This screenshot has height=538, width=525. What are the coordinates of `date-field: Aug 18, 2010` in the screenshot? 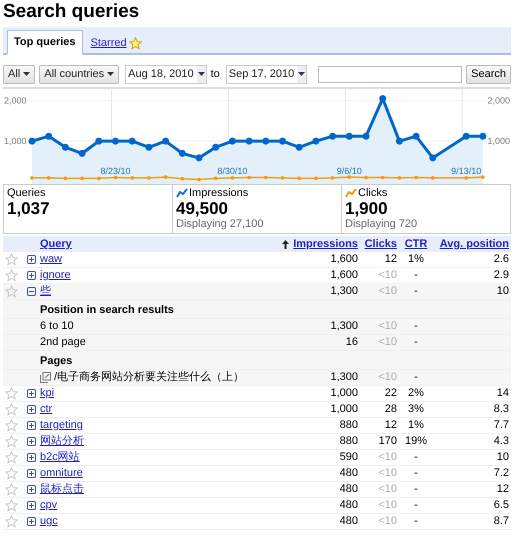 It's located at (166, 74).